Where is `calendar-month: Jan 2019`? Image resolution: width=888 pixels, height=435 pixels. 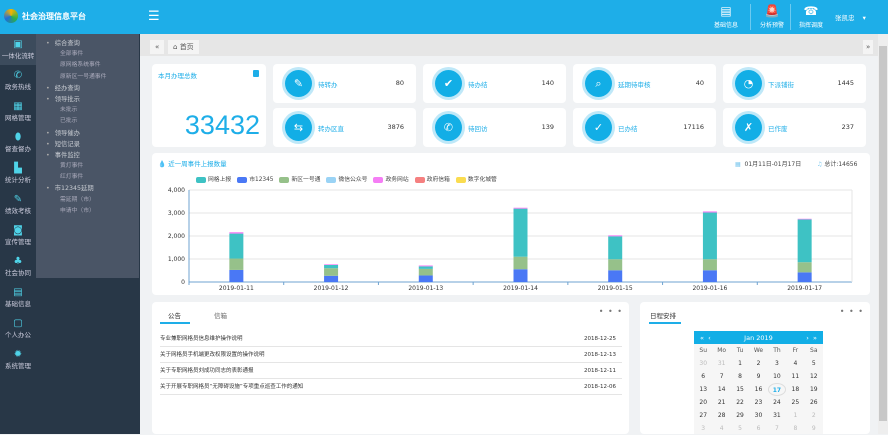
calendar-month: Jan 2019 is located at coordinates (758, 338).